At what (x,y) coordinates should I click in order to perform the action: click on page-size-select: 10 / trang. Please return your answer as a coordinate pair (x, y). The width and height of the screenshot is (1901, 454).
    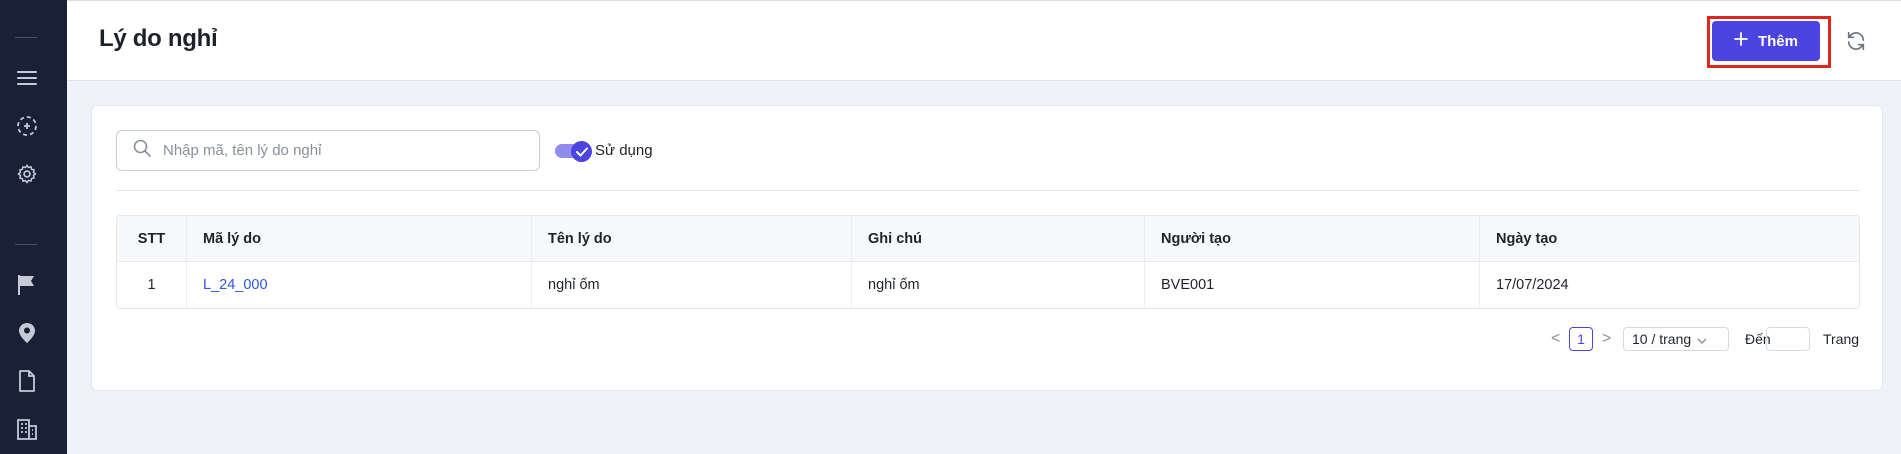
    Looking at the image, I should click on (1676, 339).